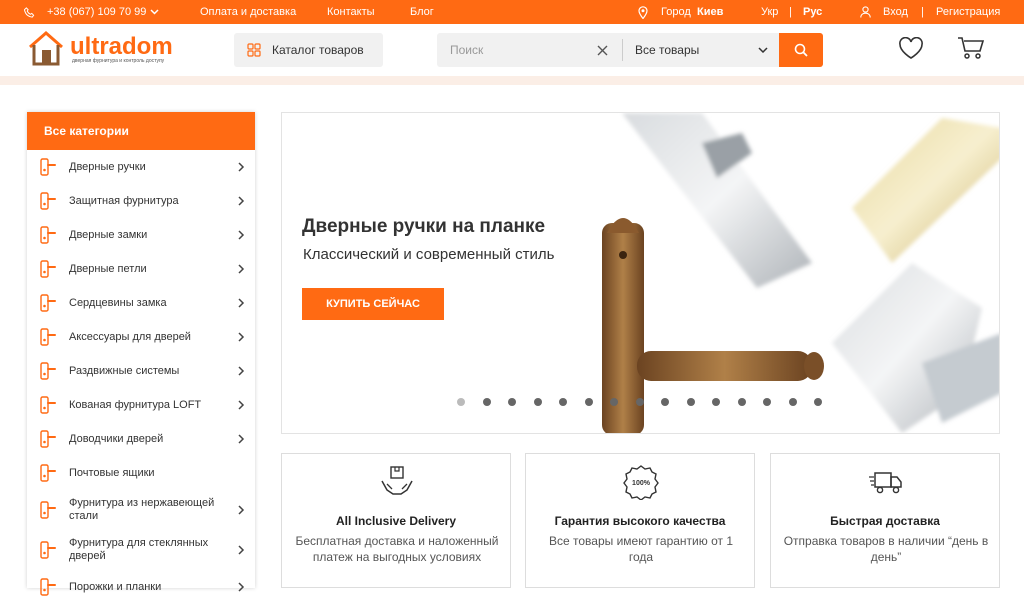  Describe the element at coordinates (424, 226) in the screenshot. I see `banner-title: Дверные ручки на планке` at that location.